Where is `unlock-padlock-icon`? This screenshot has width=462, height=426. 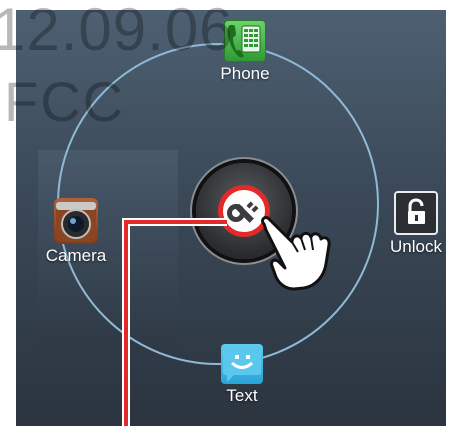
unlock-padlock-icon is located at coordinates (416, 213).